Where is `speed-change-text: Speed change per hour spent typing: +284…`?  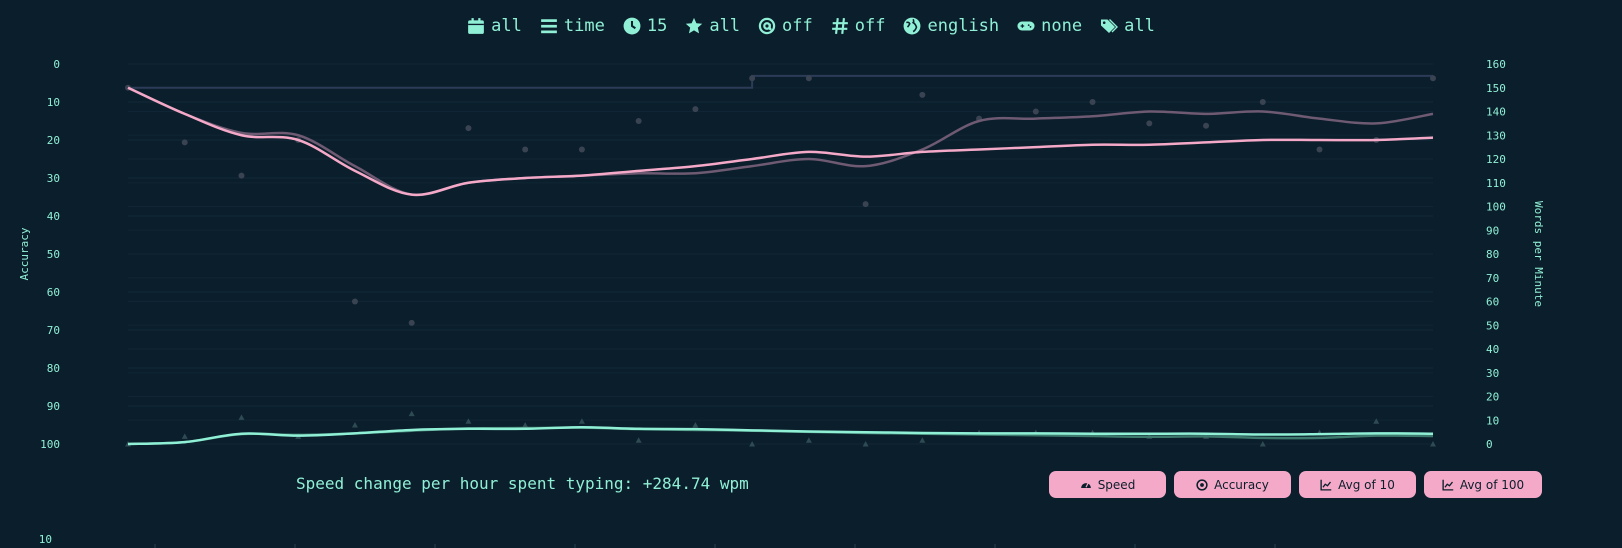
speed-change-text: Speed change per hour spent typing: +284… is located at coordinates (522, 483).